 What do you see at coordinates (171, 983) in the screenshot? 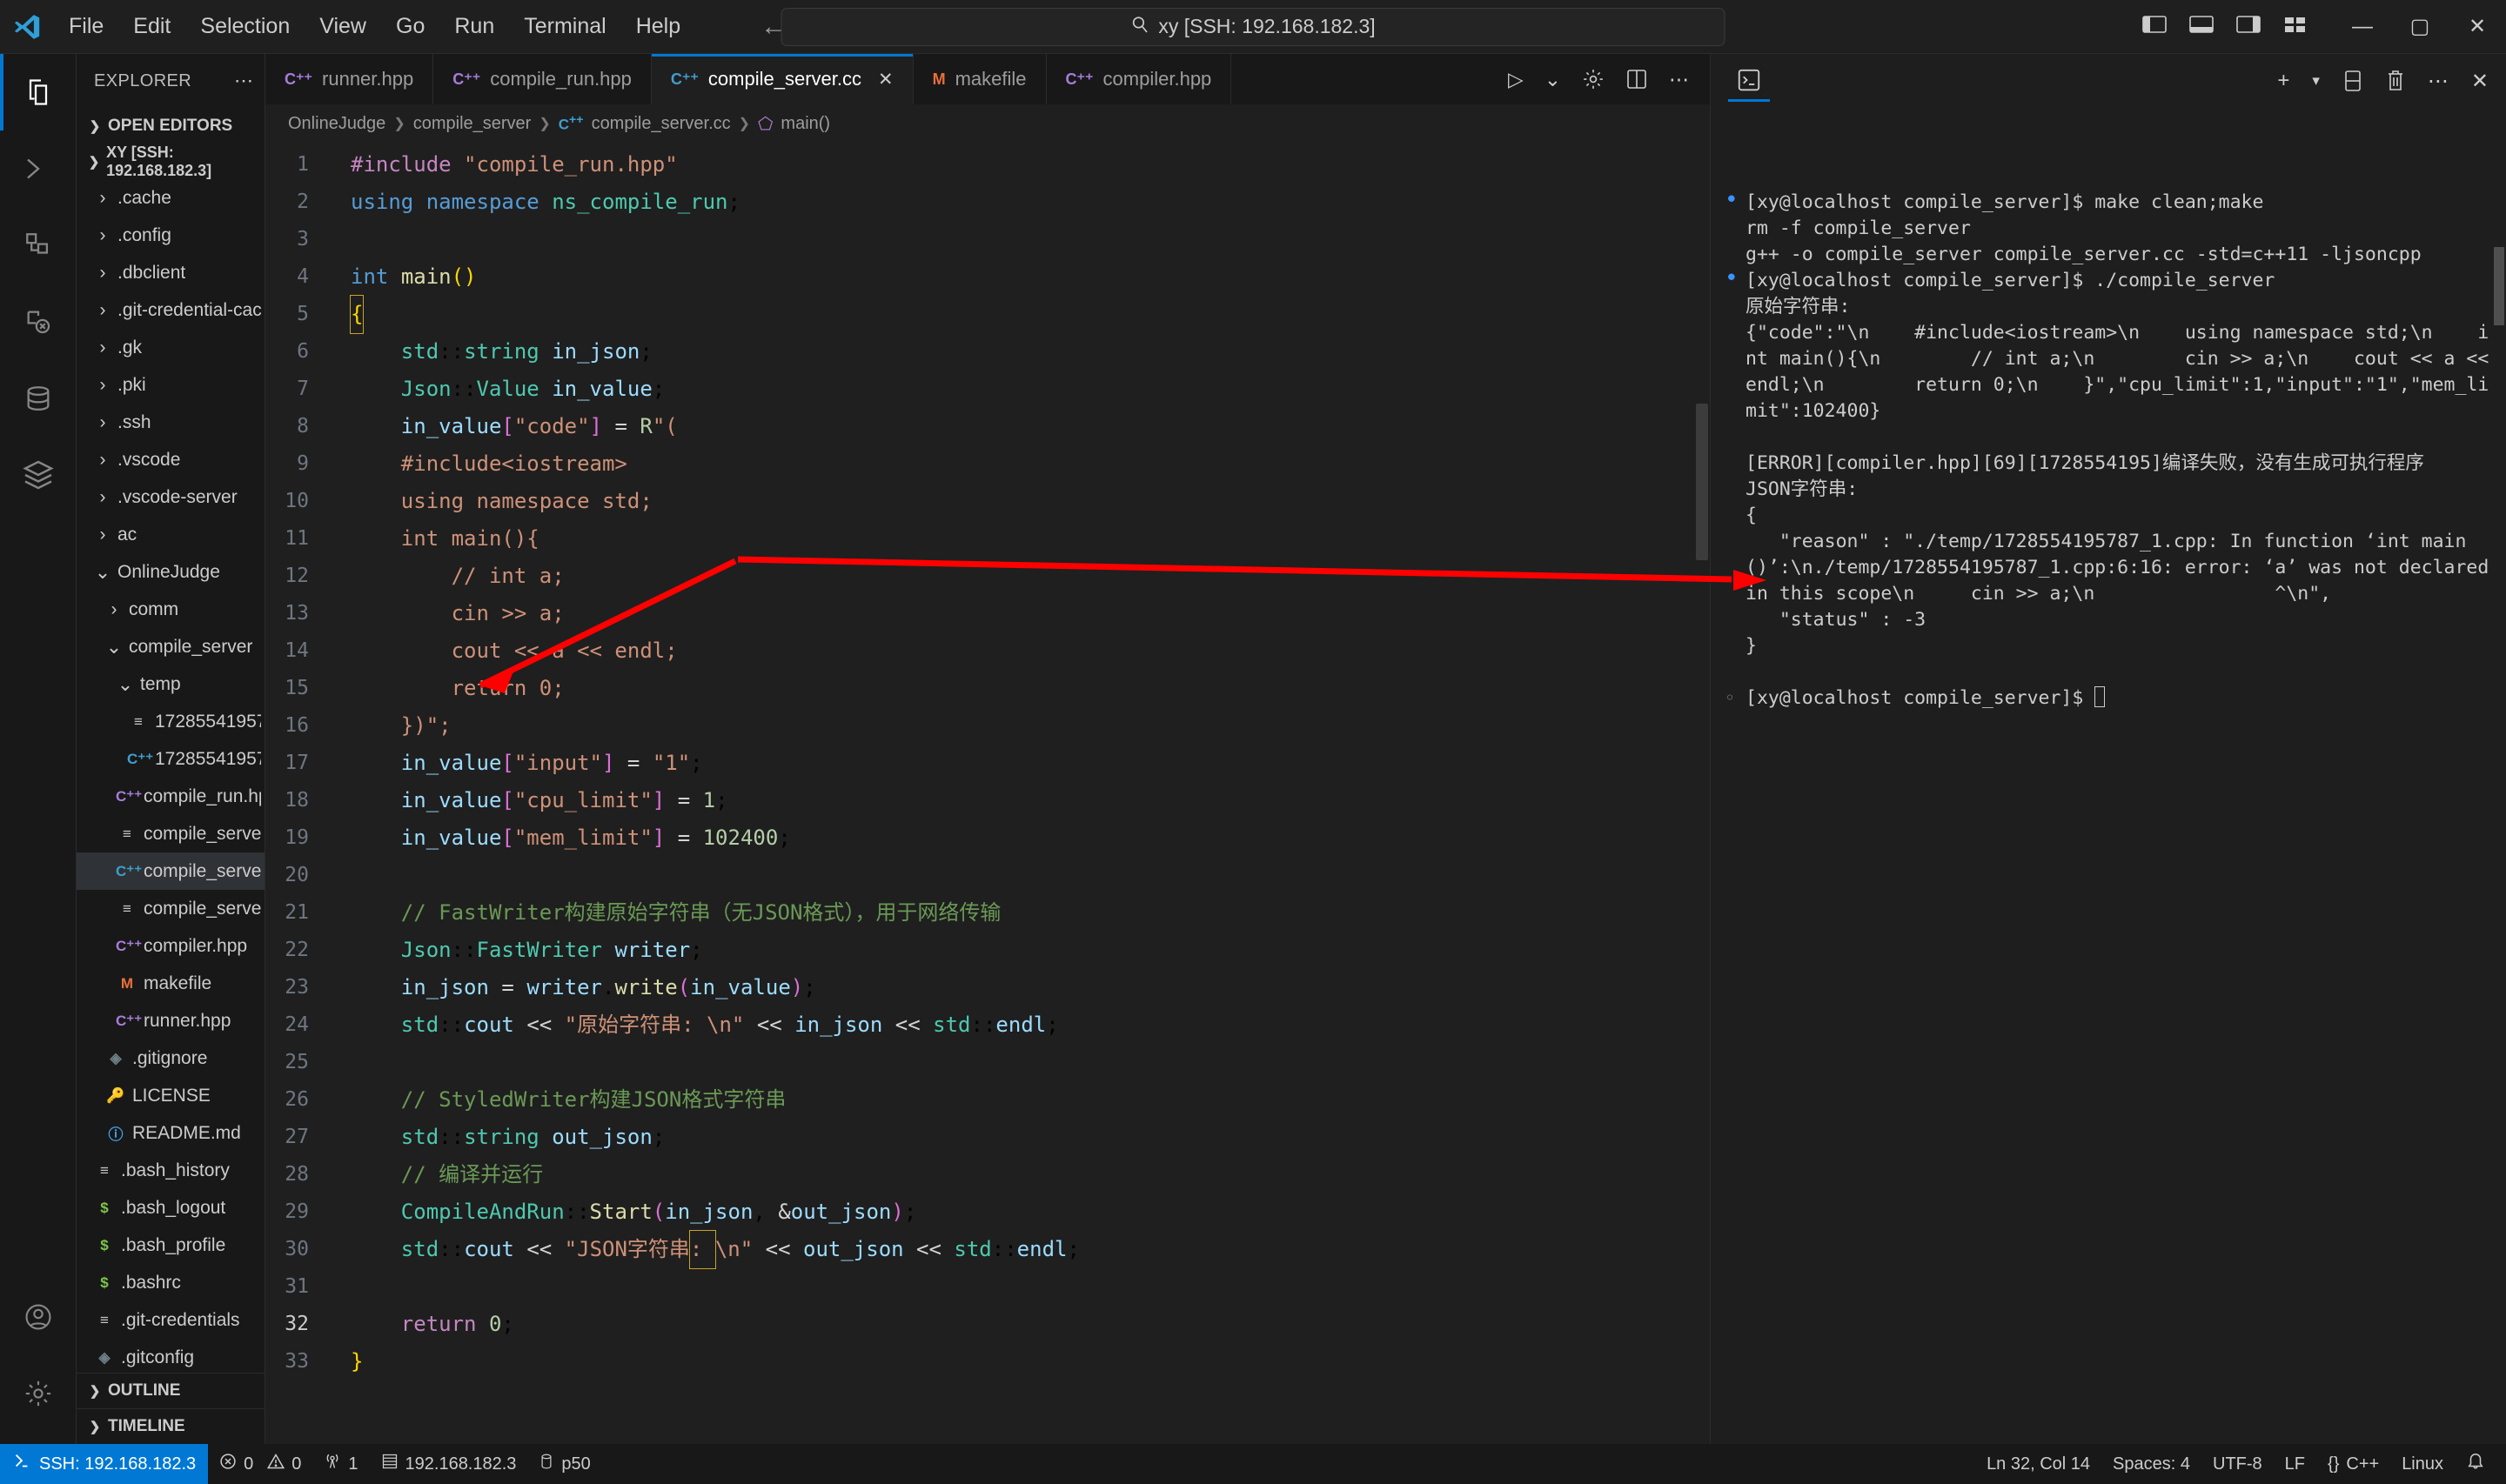
I see `tree-file: Mmakefile` at bounding box center [171, 983].